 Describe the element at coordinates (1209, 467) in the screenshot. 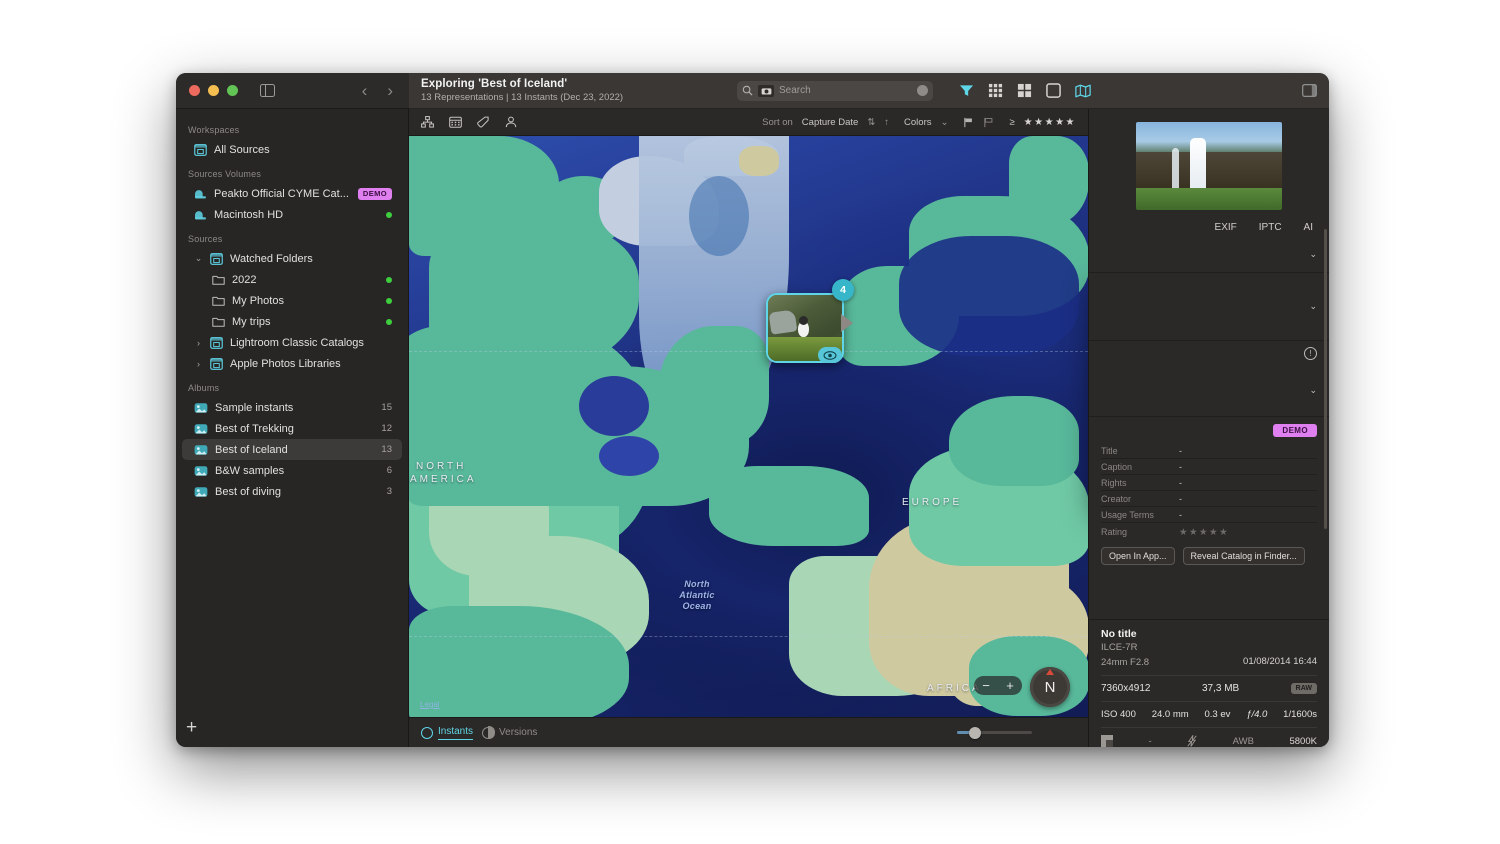

I see `metadata-row-caption: Caption -` at that location.